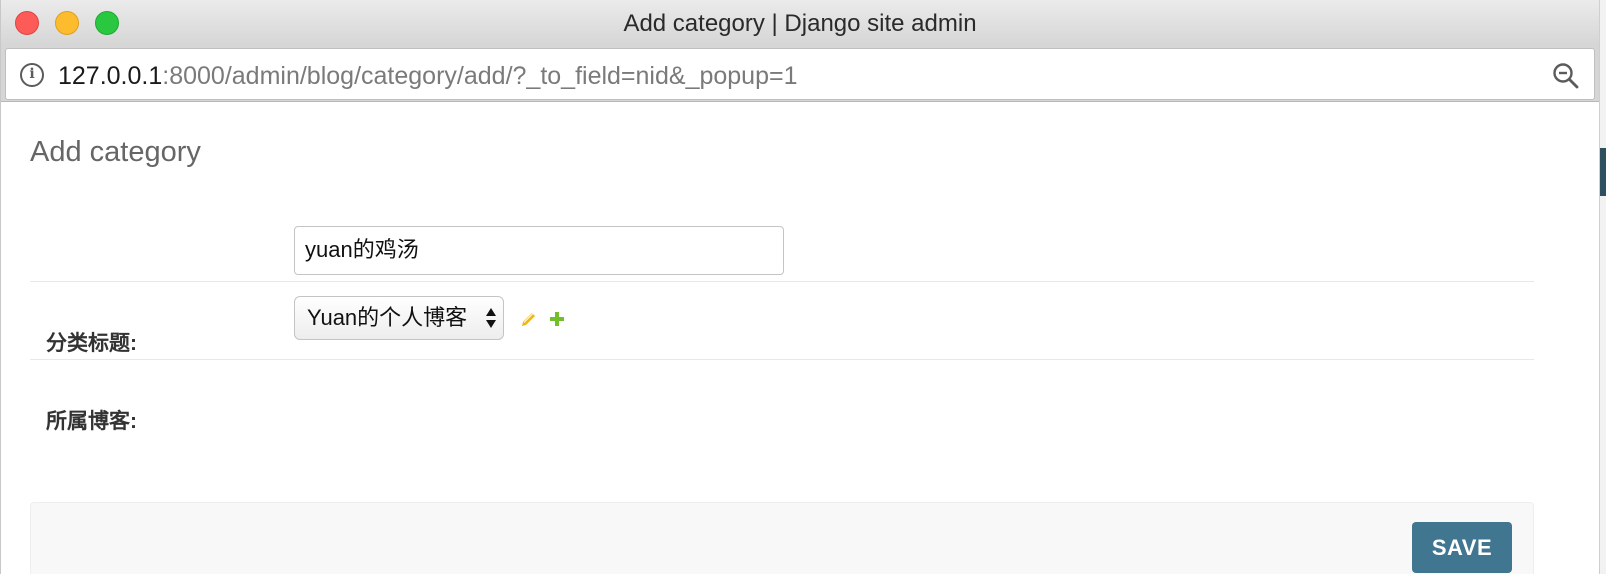  What do you see at coordinates (387, 317) in the screenshot?
I see `blog-select-value: Yuan的个人博客` at bounding box center [387, 317].